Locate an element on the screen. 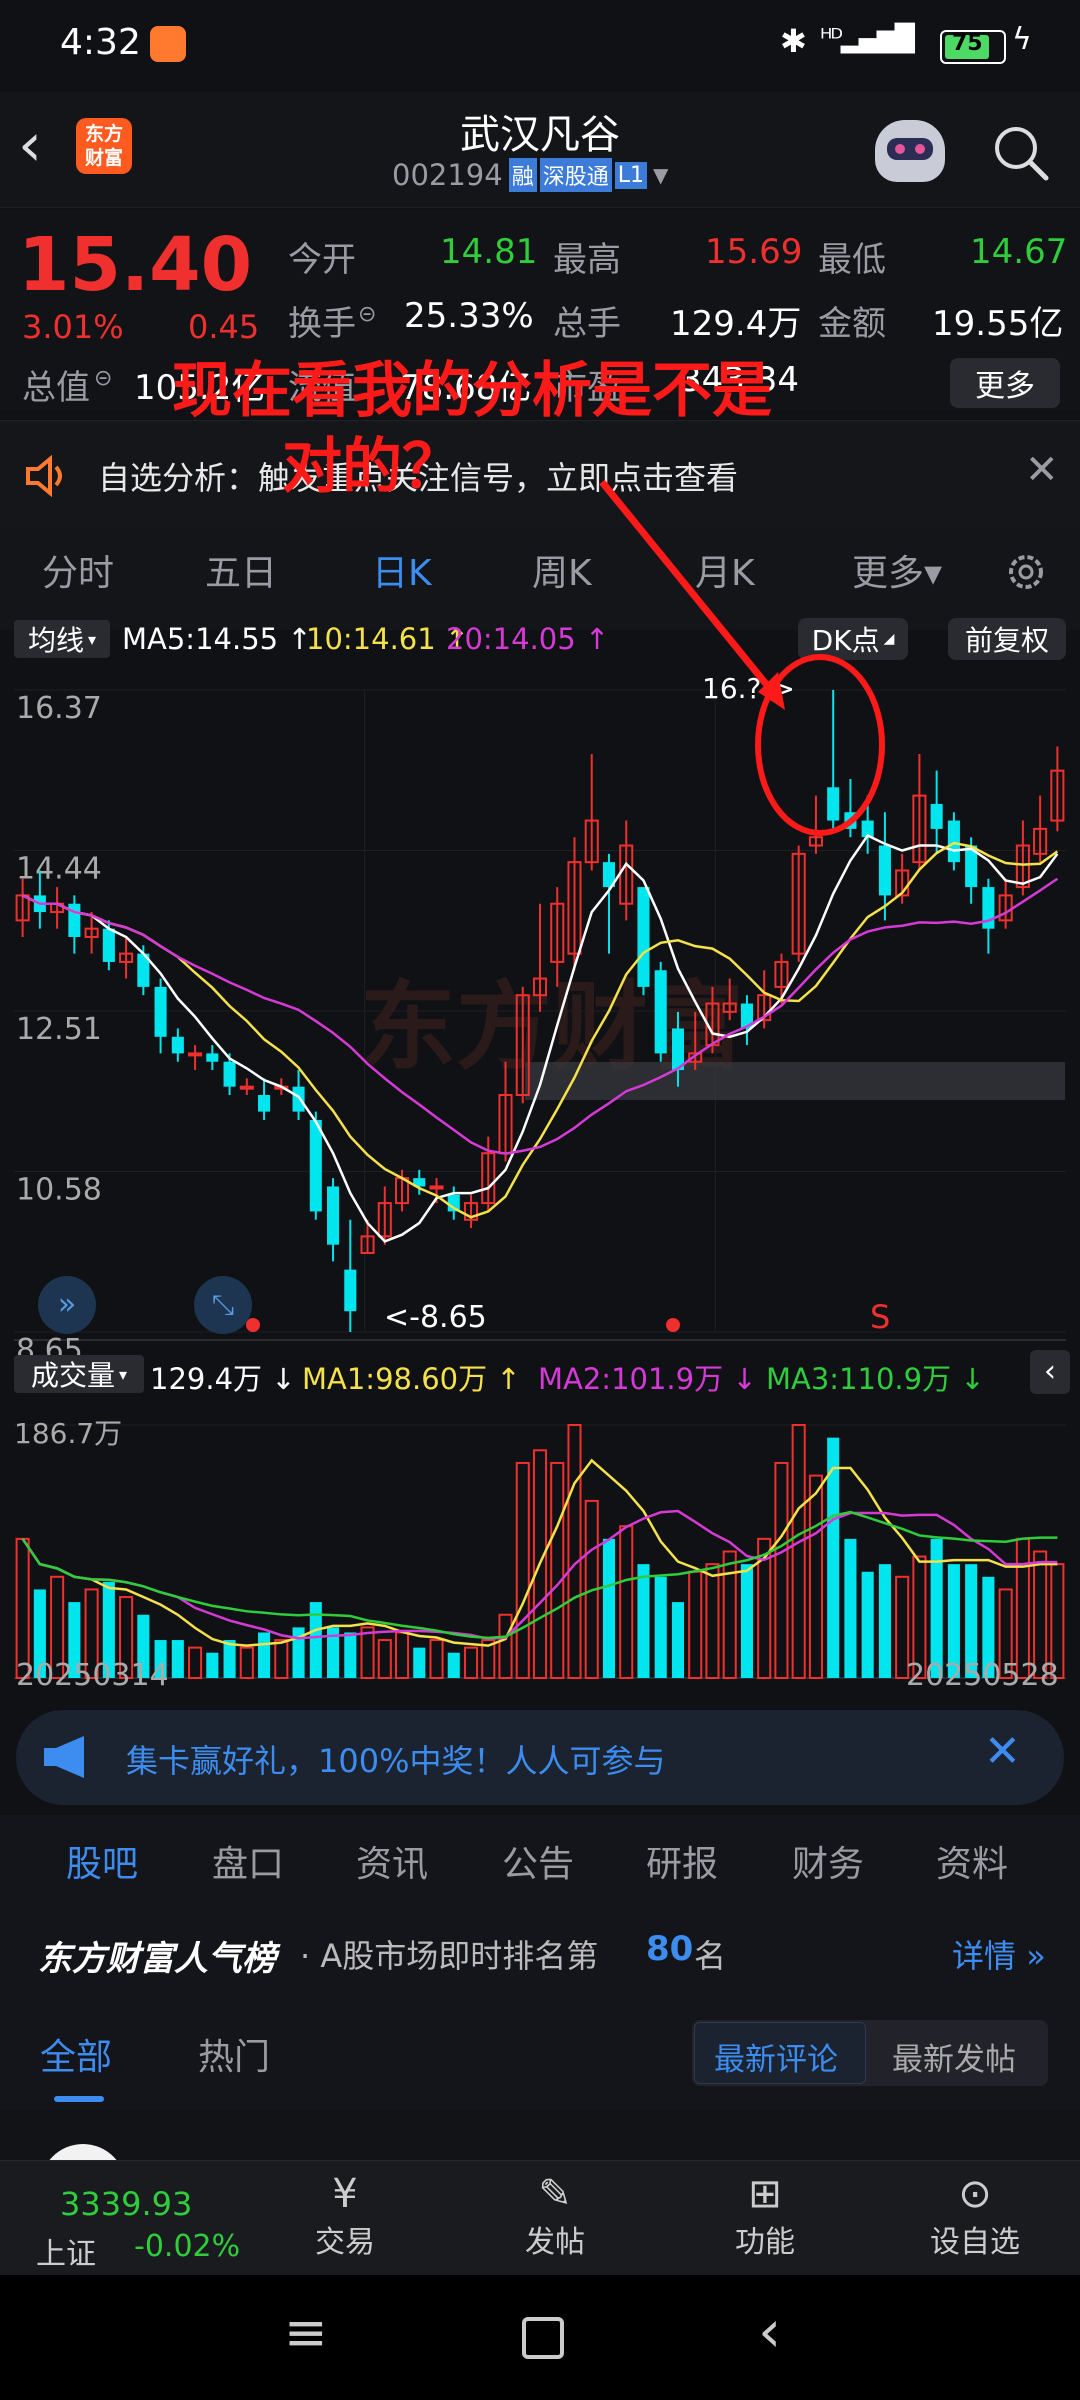 The height and width of the screenshot is (2400, 1080). ma-selector: 均线 ▾ is located at coordinates (62, 639).